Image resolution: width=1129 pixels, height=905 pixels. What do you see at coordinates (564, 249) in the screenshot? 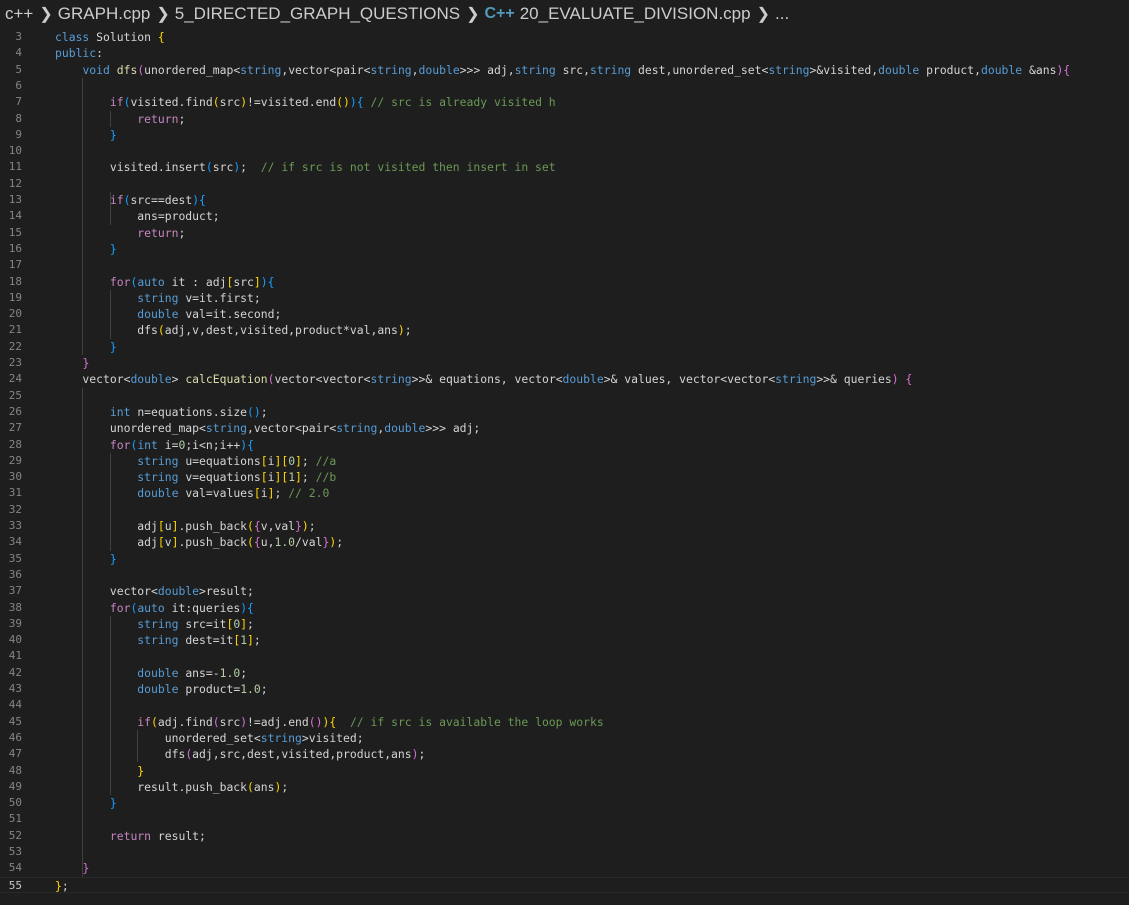
I see `code-line: 16 }` at bounding box center [564, 249].